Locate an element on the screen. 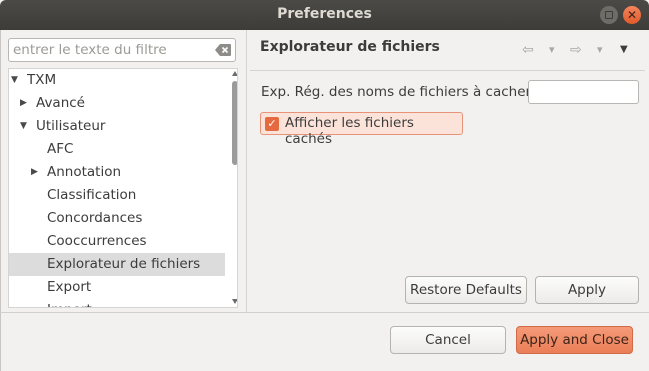 The height and width of the screenshot is (371, 649). pane-divider is located at coordinates (246, 171).